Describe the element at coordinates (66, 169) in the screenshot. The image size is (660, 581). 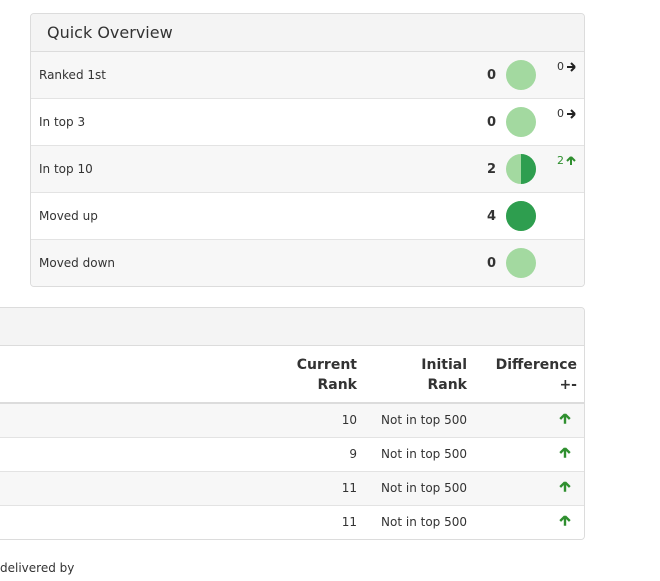
I see `overview-row-label: In top 10` at that location.